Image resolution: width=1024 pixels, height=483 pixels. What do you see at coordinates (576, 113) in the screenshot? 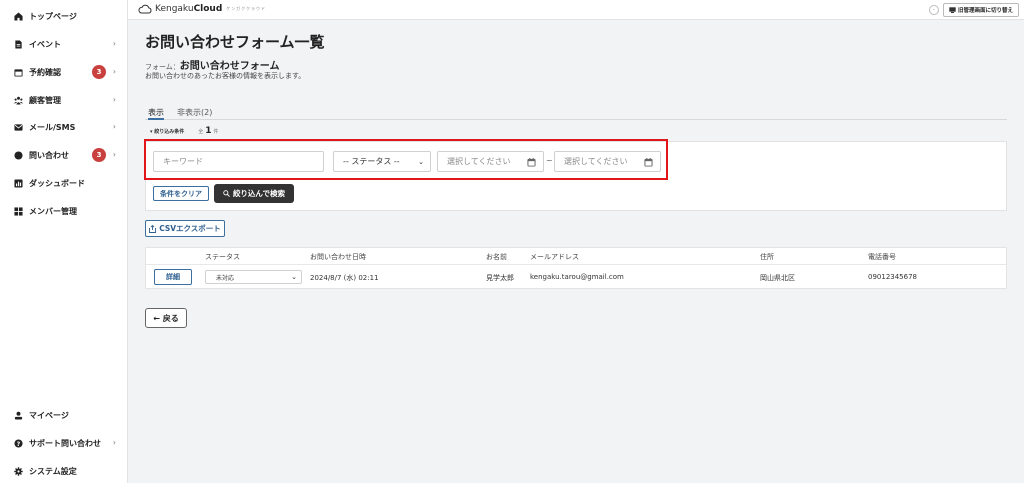
I see `tab-bar: 表示 非表示(2)` at bounding box center [576, 113].